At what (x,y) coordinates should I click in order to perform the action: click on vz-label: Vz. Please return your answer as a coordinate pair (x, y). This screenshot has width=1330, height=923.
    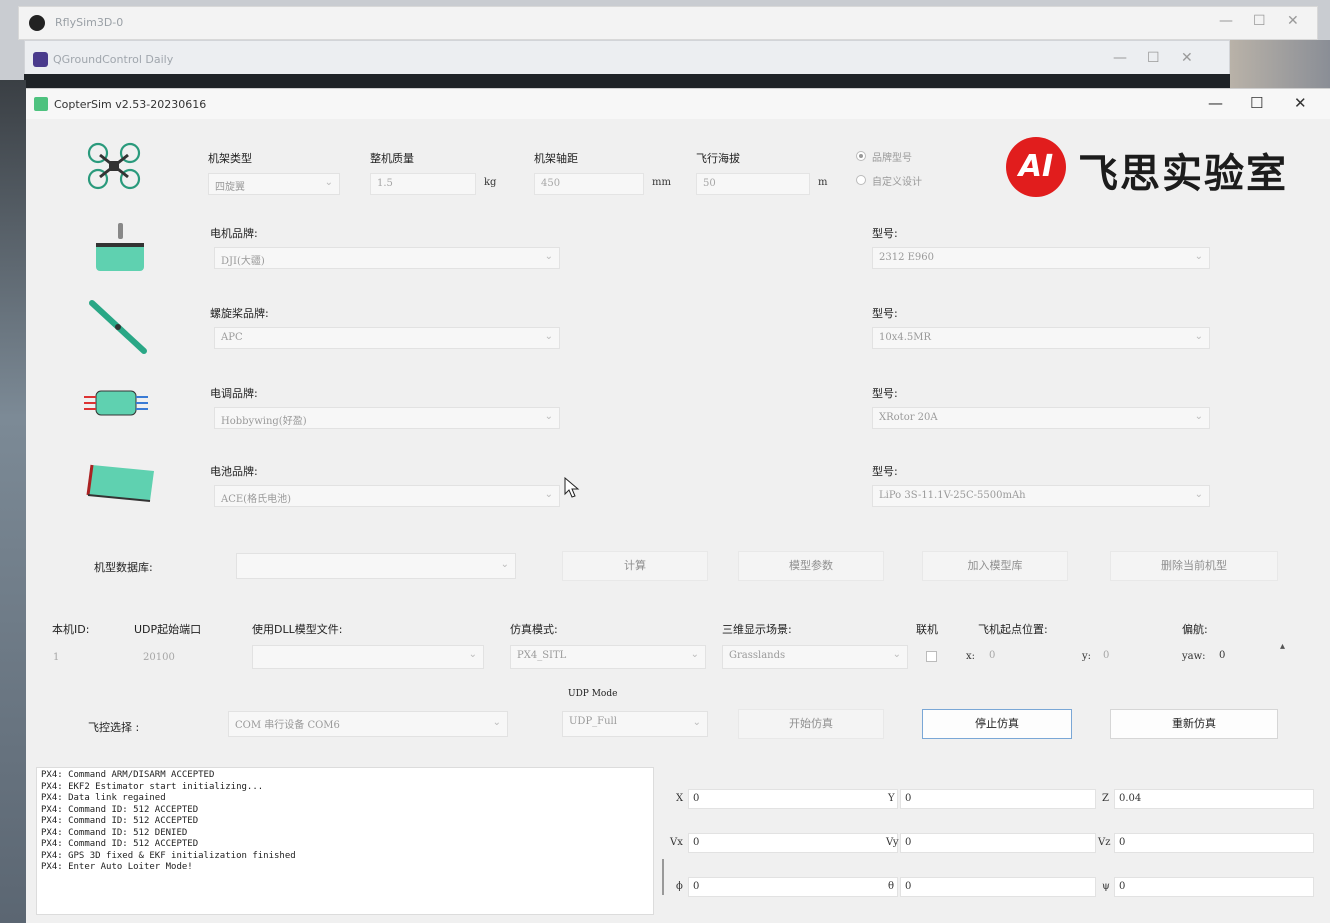
    Looking at the image, I should click on (1104, 842).